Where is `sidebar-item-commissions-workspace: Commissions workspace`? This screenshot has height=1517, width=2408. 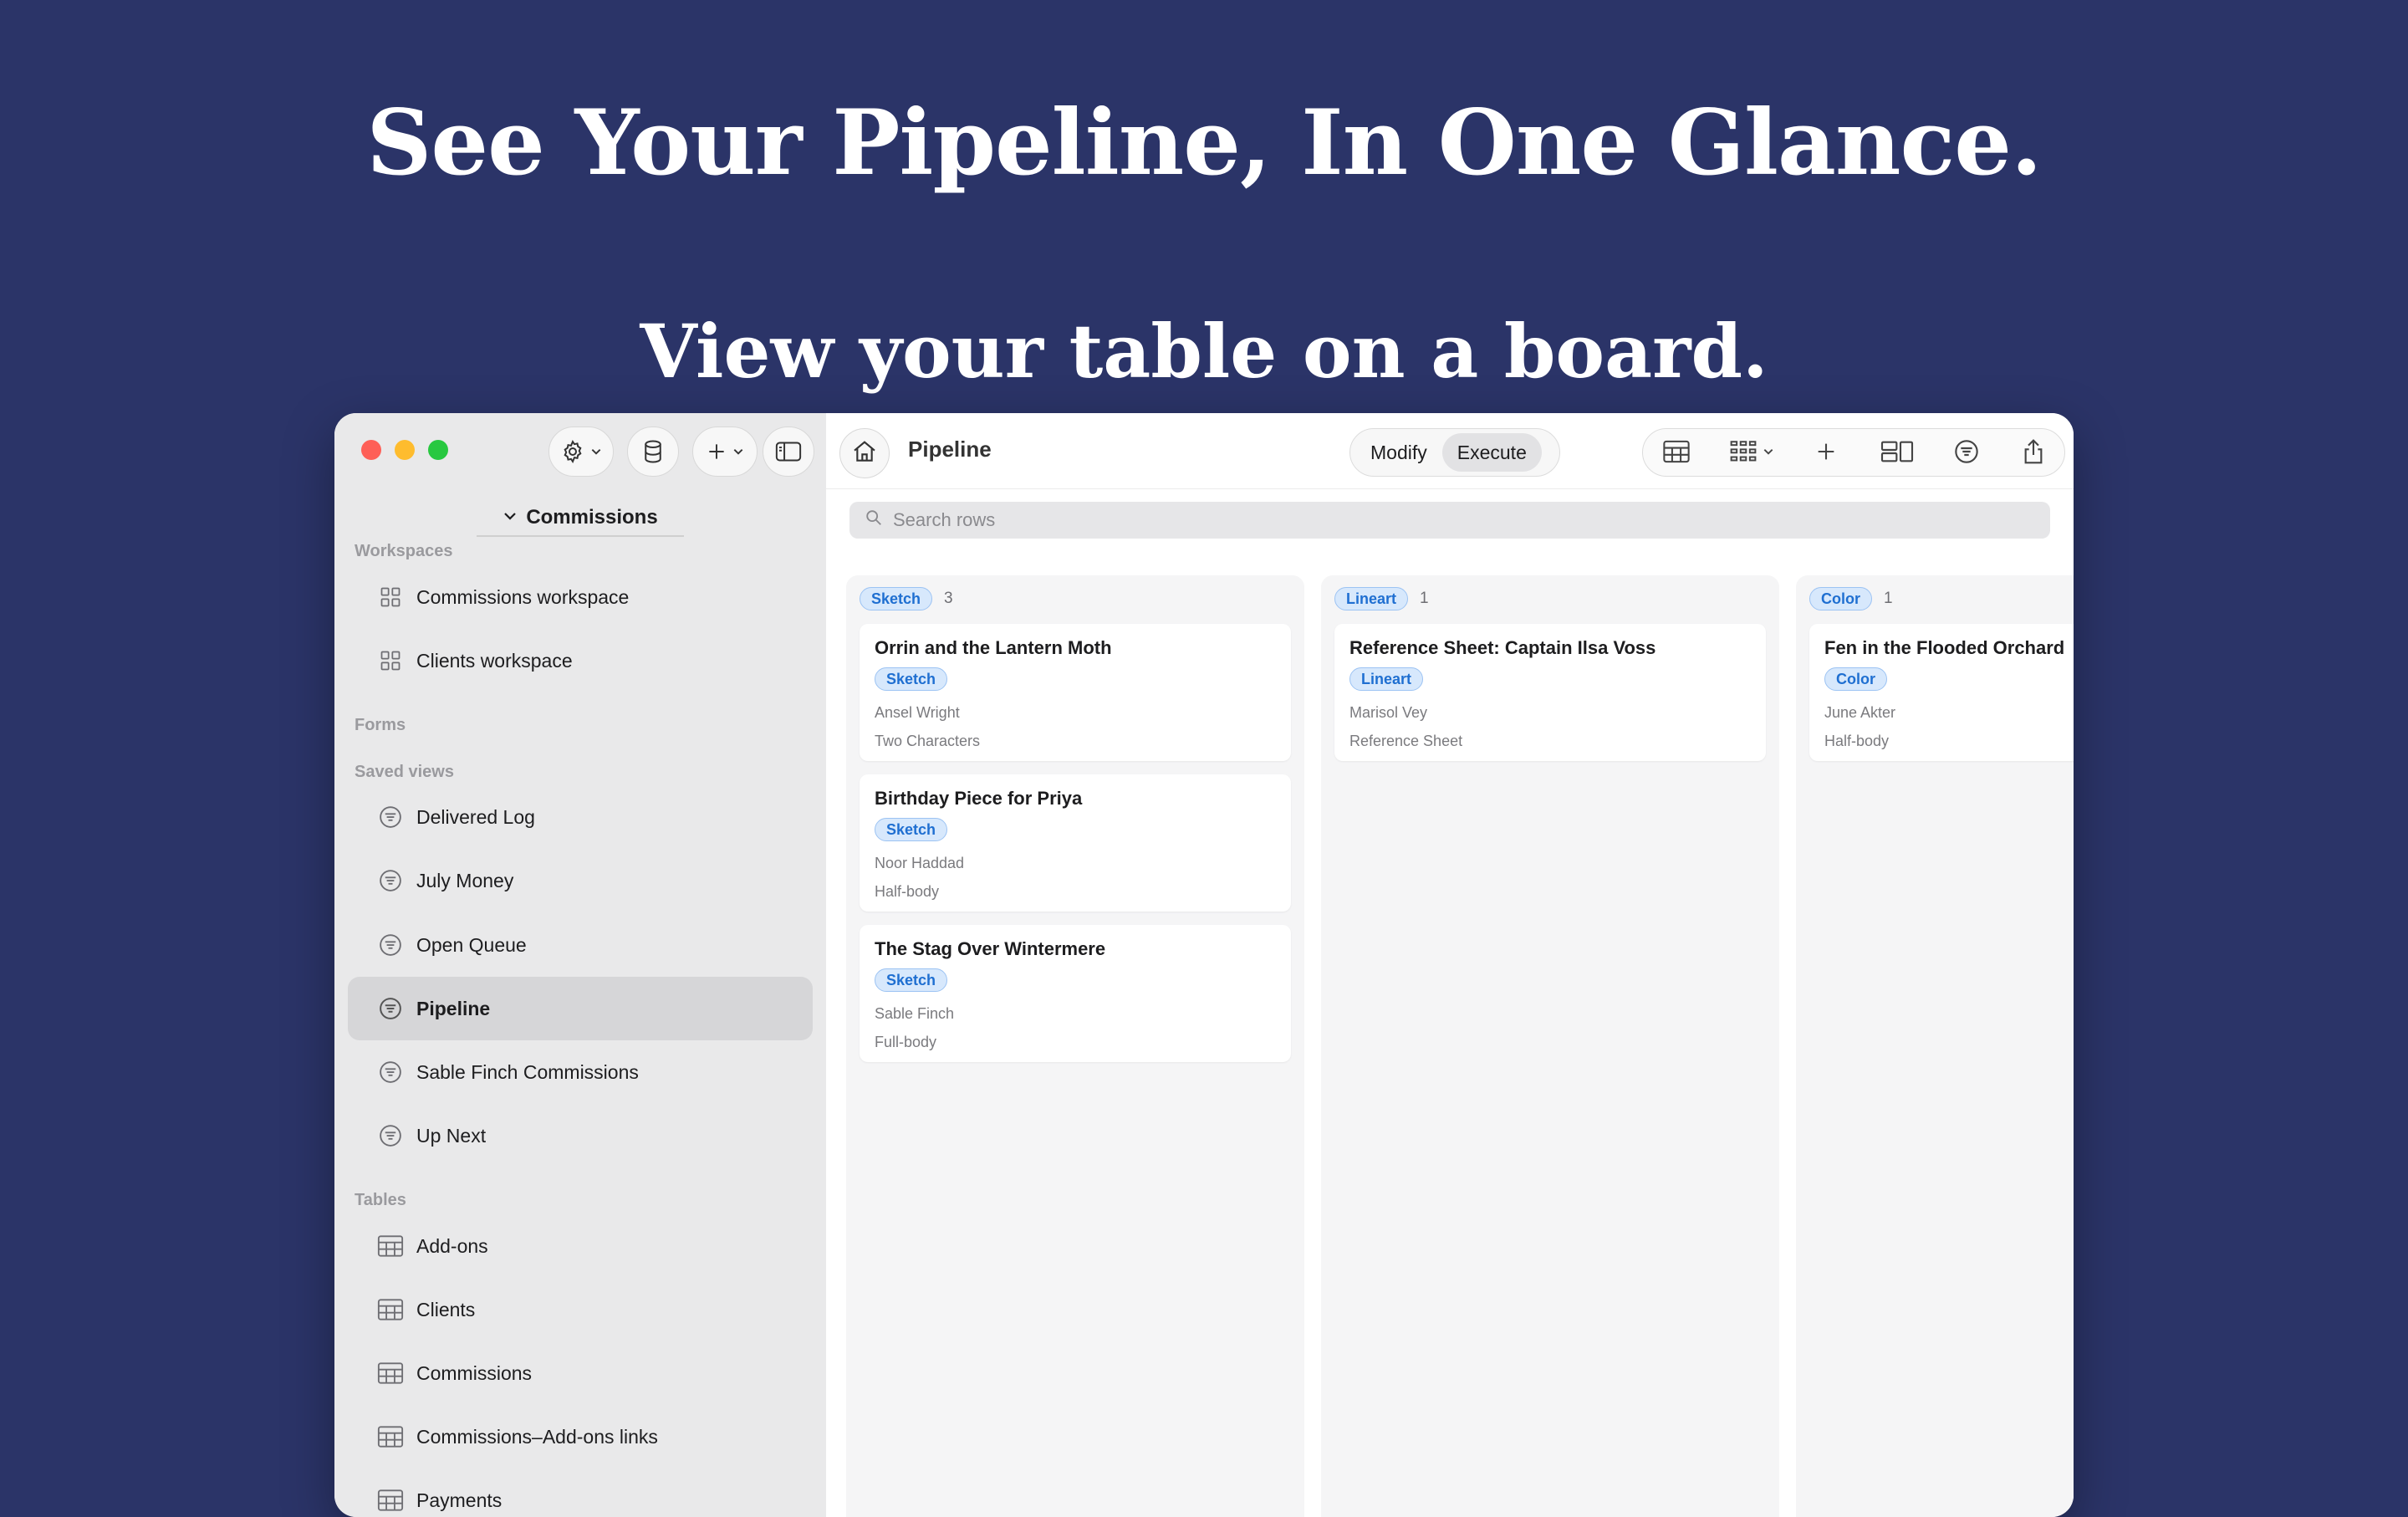 sidebar-item-commissions-workspace: Commissions workspace is located at coordinates (581, 597).